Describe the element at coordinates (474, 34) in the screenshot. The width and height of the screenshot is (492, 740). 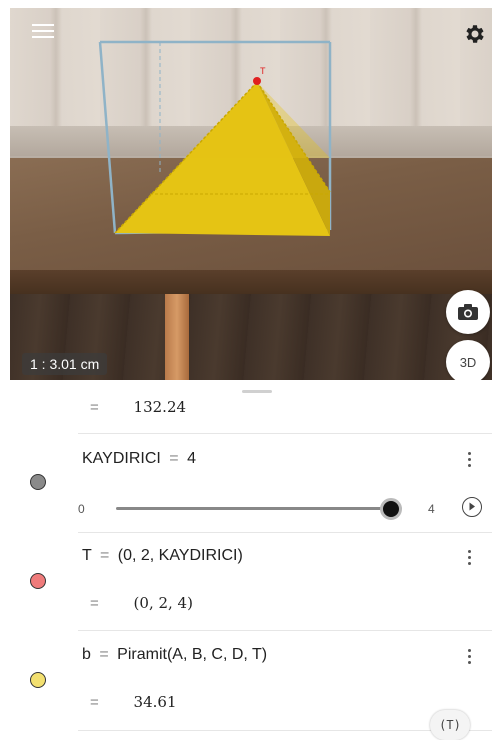
I see `gear-icon` at that location.